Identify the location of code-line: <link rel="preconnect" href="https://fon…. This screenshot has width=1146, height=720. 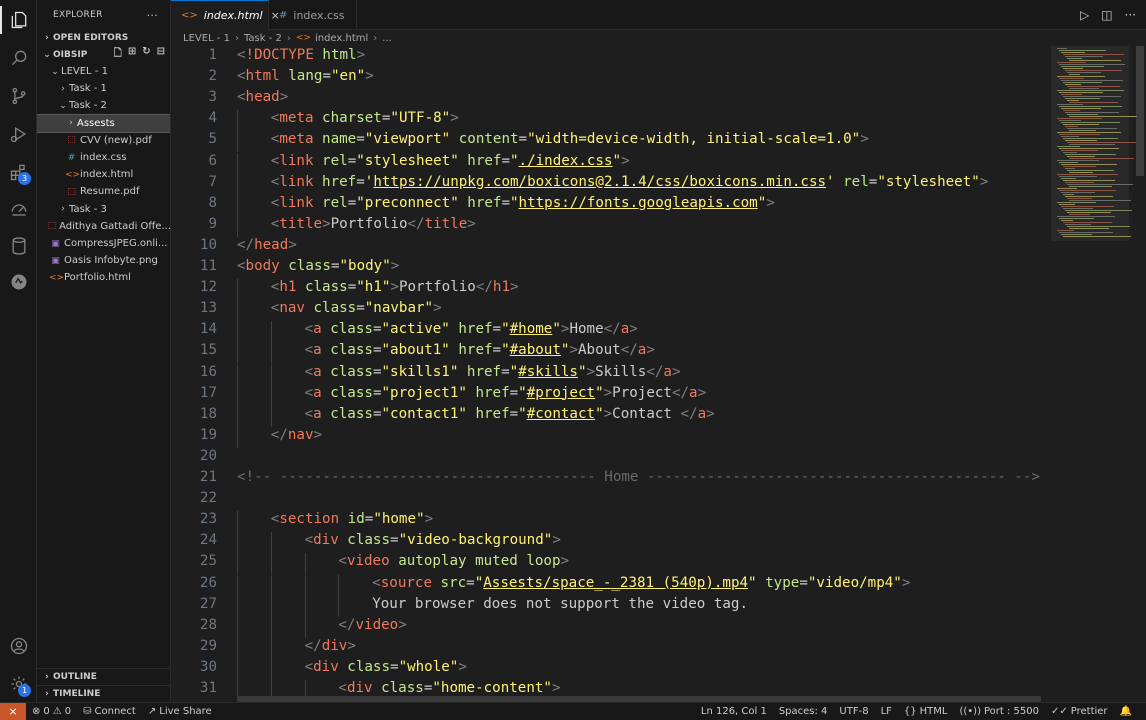
(523, 203).